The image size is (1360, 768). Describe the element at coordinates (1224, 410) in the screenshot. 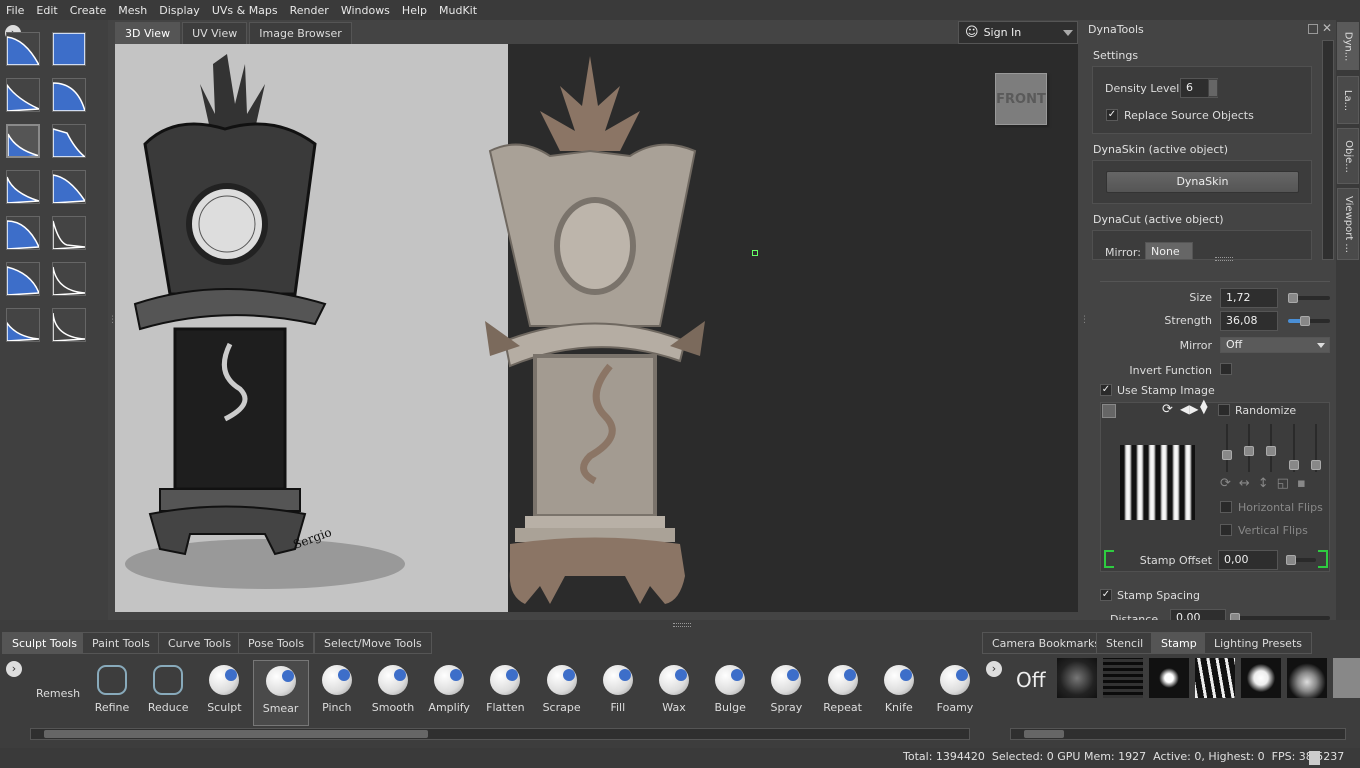

I see `randomize-checkbox` at that location.